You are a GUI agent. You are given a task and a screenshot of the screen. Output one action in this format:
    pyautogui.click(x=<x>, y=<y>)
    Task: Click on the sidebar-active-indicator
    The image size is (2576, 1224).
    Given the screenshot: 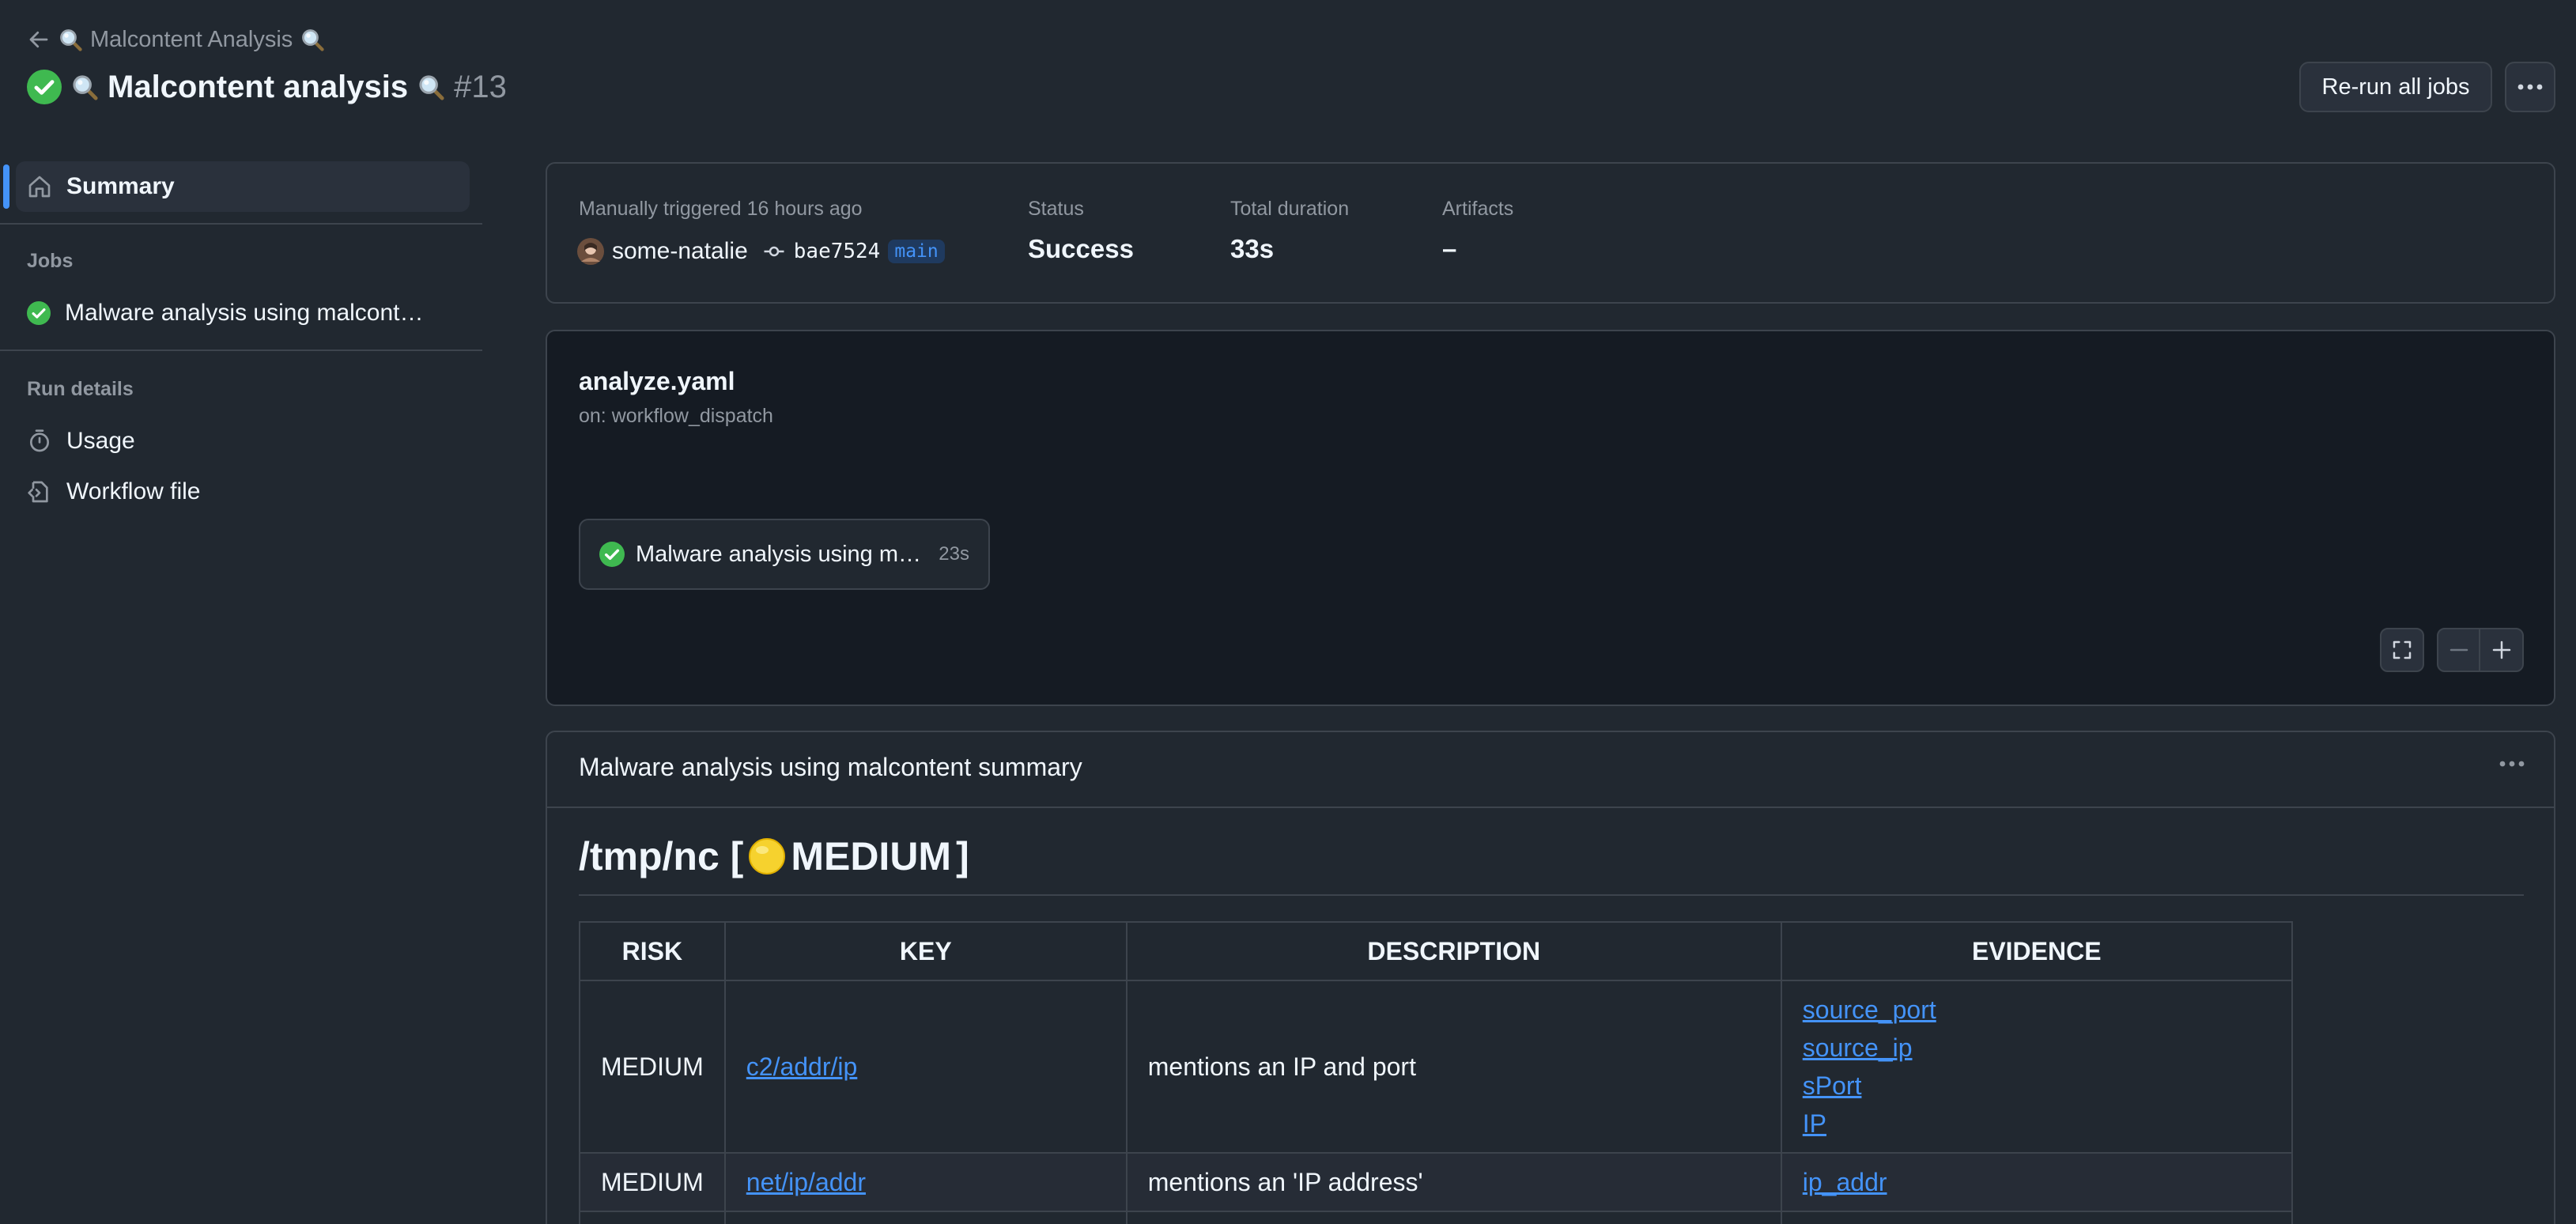 What is the action you would take?
    pyautogui.click(x=6, y=186)
    